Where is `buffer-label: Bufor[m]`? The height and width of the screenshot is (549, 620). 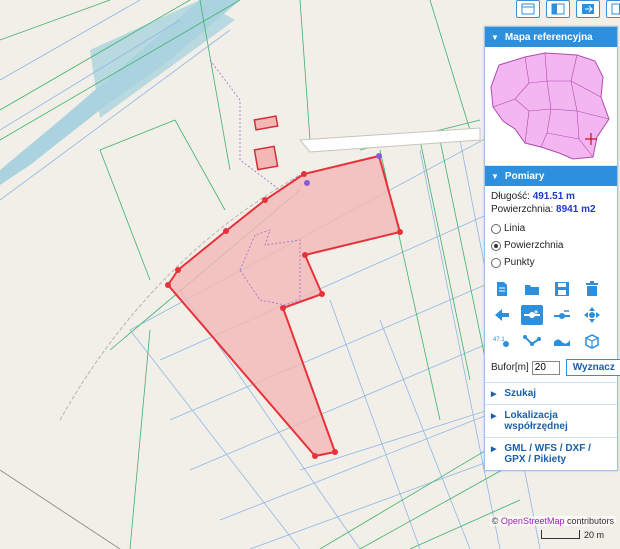 buffer-label: Bufor[m] is located at coordinates (510, 367).